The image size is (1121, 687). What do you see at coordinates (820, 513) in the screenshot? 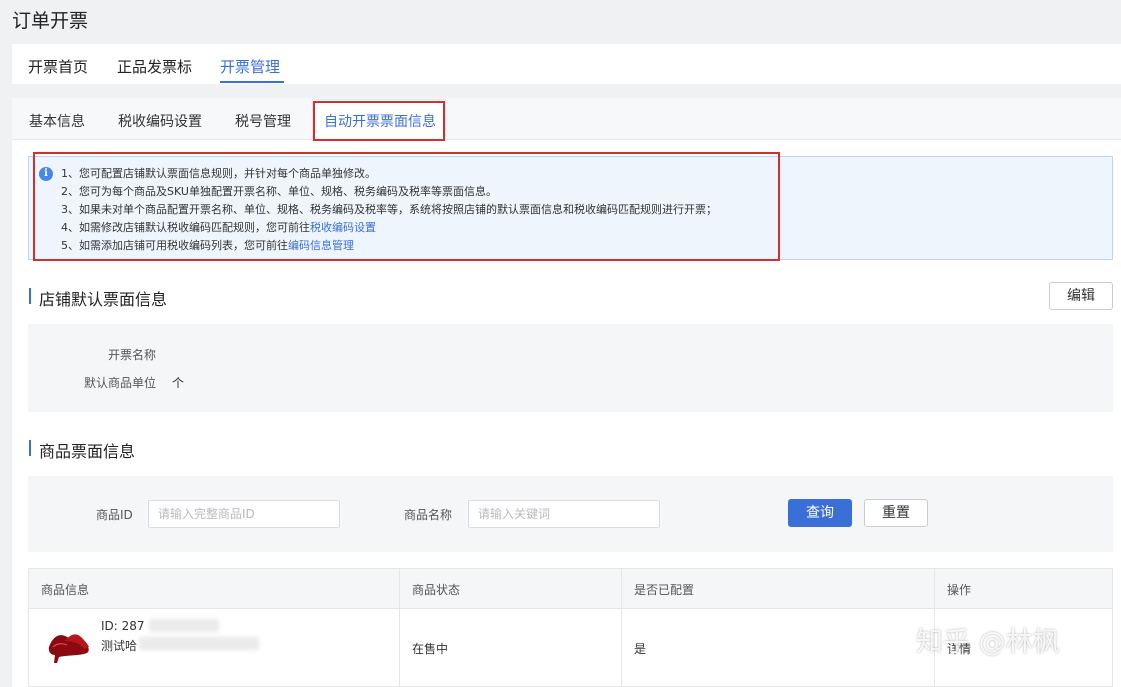
I see `query-button: 查询` at bounding box center [820, 513].